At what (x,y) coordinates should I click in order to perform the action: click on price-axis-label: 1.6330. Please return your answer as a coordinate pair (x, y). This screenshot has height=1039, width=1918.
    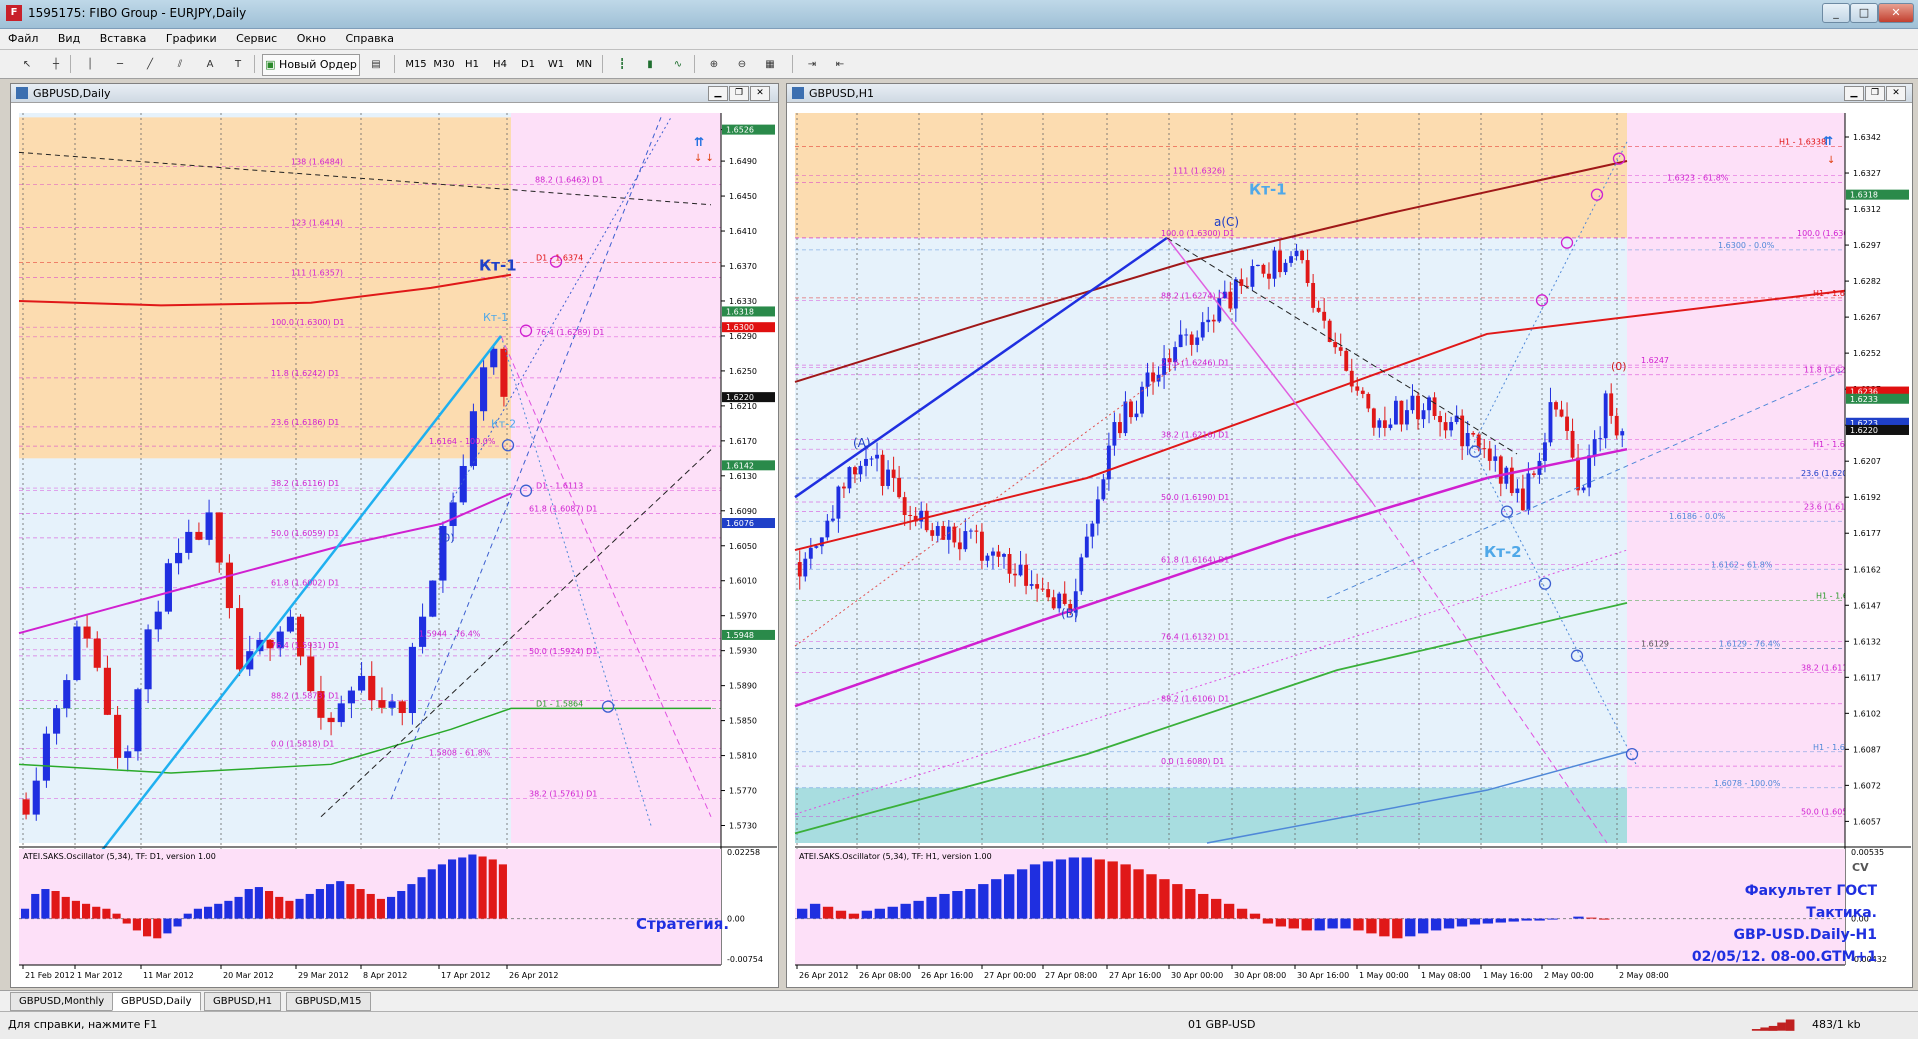
    Looking at the image, I should click on (743, 301).